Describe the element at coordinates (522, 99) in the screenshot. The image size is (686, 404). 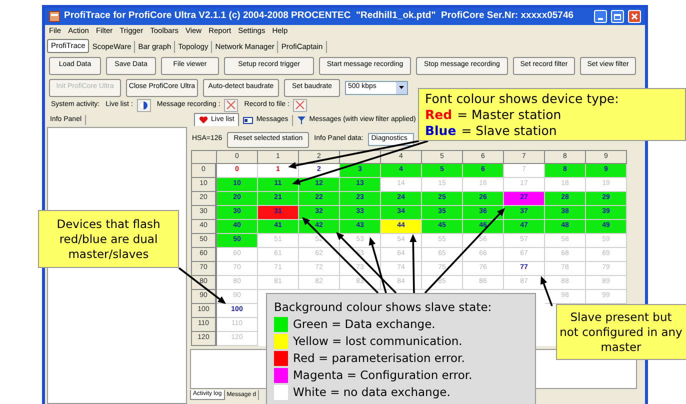
I see `callout-title: Font colour shows device type:` at that location.